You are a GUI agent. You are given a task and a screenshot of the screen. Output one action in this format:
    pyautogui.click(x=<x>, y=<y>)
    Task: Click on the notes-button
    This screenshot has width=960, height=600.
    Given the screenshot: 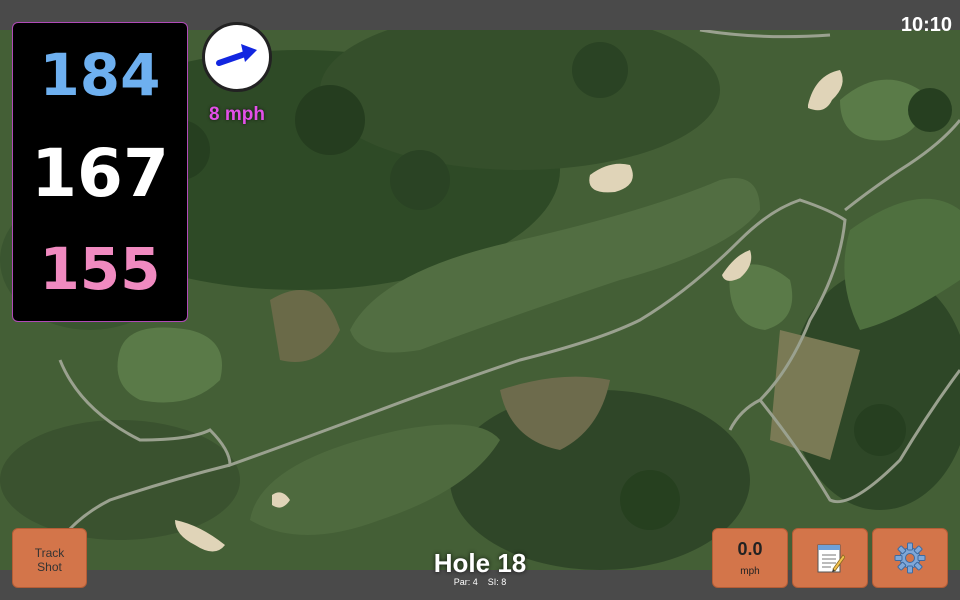 What is the action you would take?
    pyautogui.click(x=830, y=558)
    